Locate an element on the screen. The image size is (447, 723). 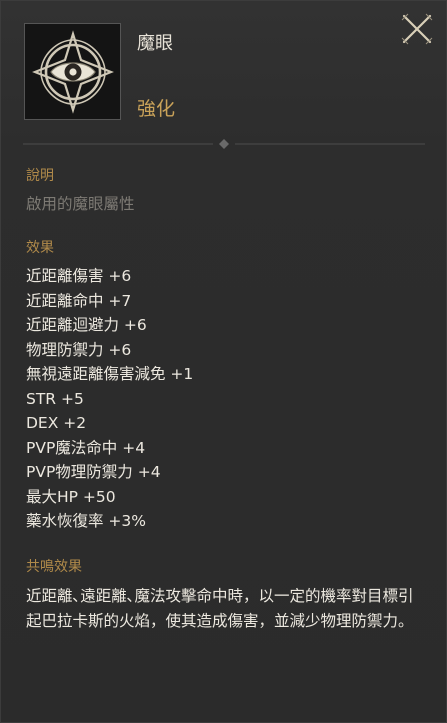
effect-line: 最大HP +50 is located at coordinates (71, 496).